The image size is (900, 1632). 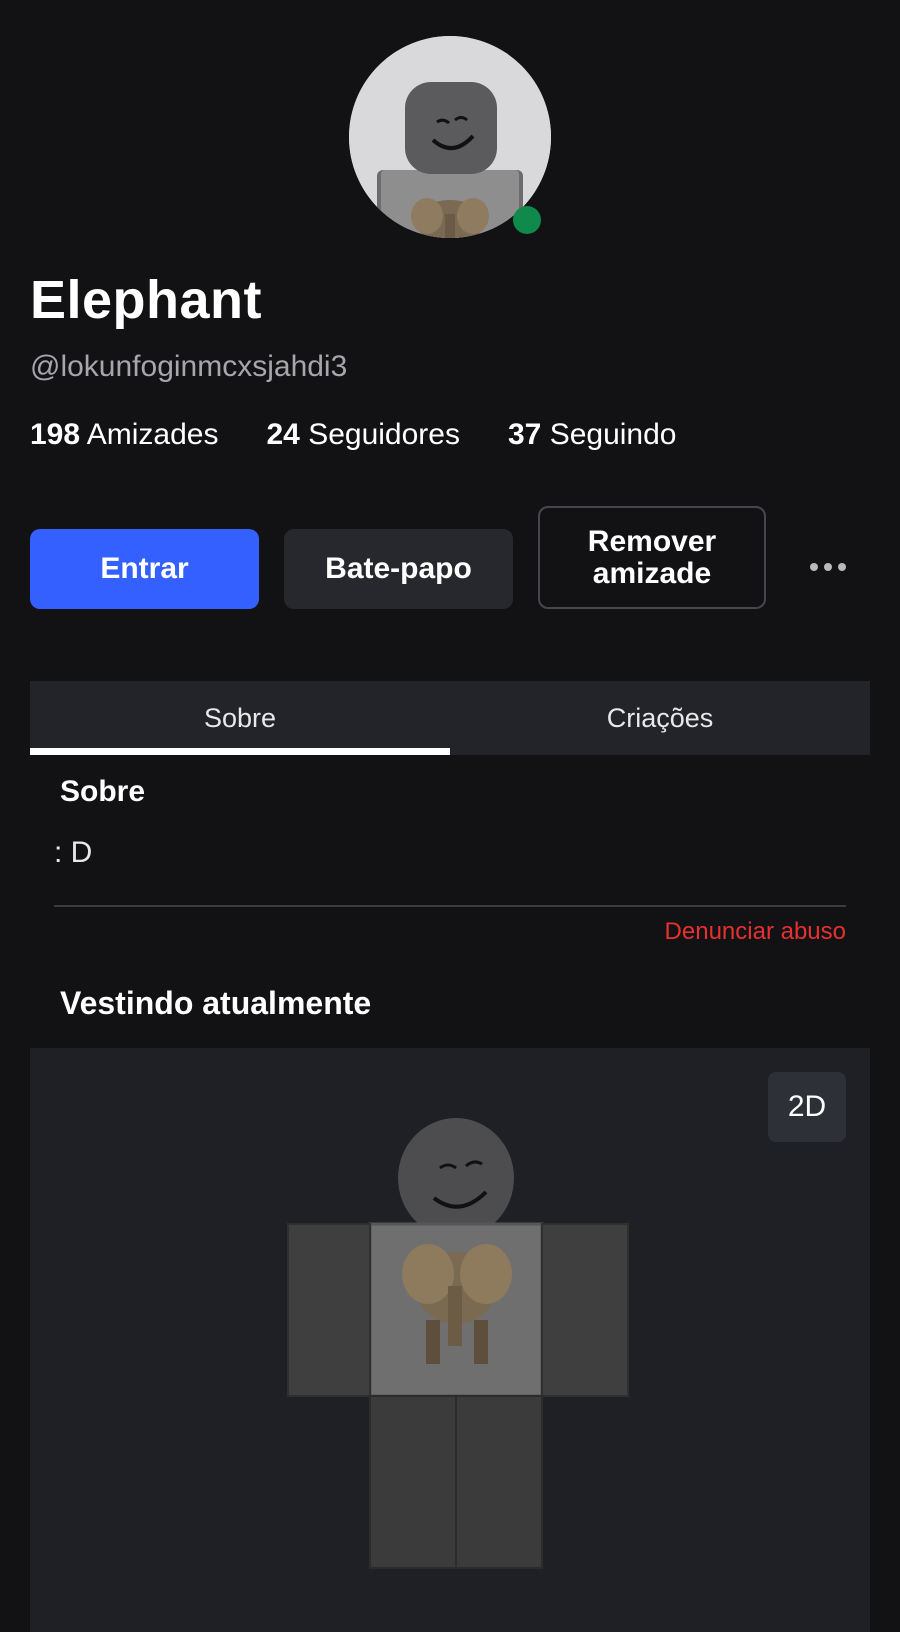 What do you see at coordinates (103, 791) in the screenshot?
I see `about-heading: Sobre` at bounding box center [103, 791].